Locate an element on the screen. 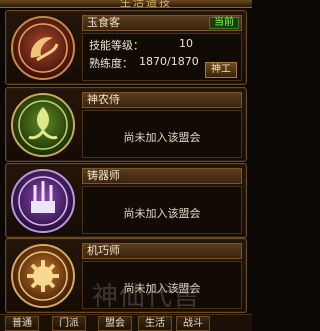 The image size is (320, 331). tab-bar: 普通 门派 盟会 生活 战斗 is located at coordinates (126, 322).